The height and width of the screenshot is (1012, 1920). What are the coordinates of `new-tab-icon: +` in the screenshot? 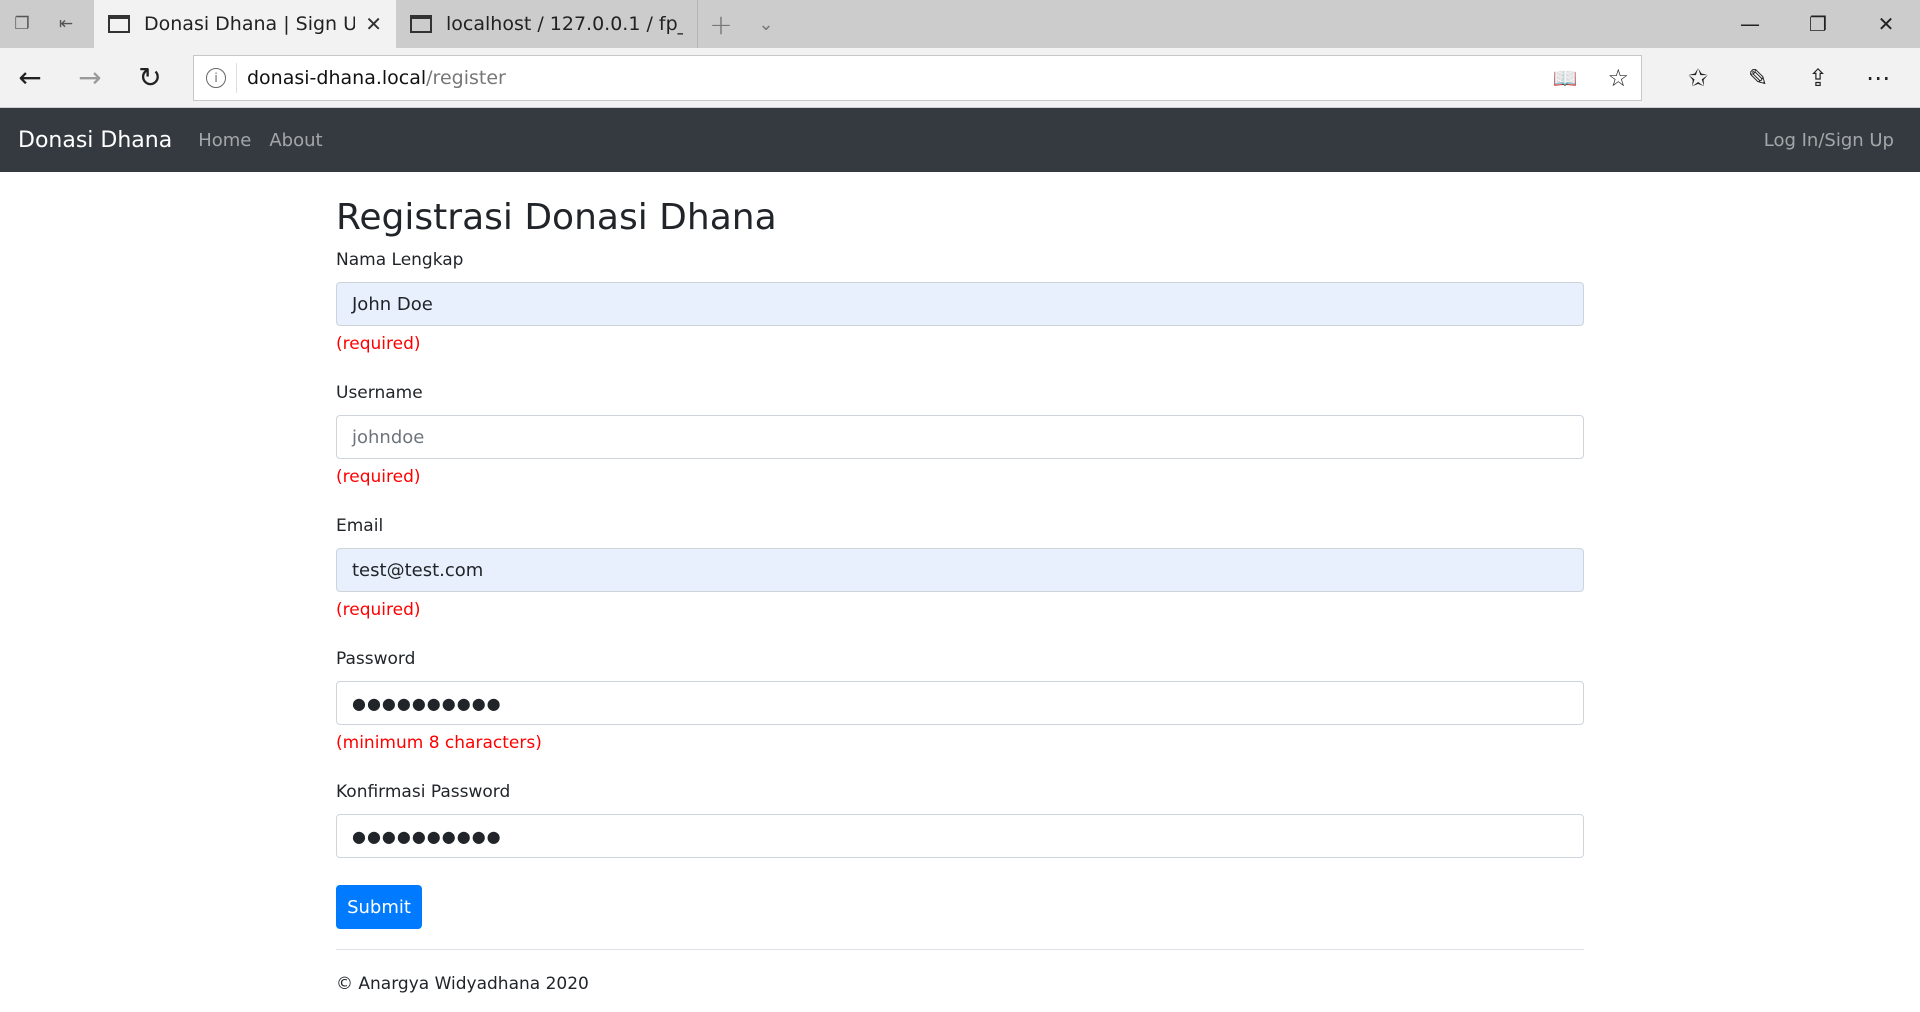 It's located at (721, 24).